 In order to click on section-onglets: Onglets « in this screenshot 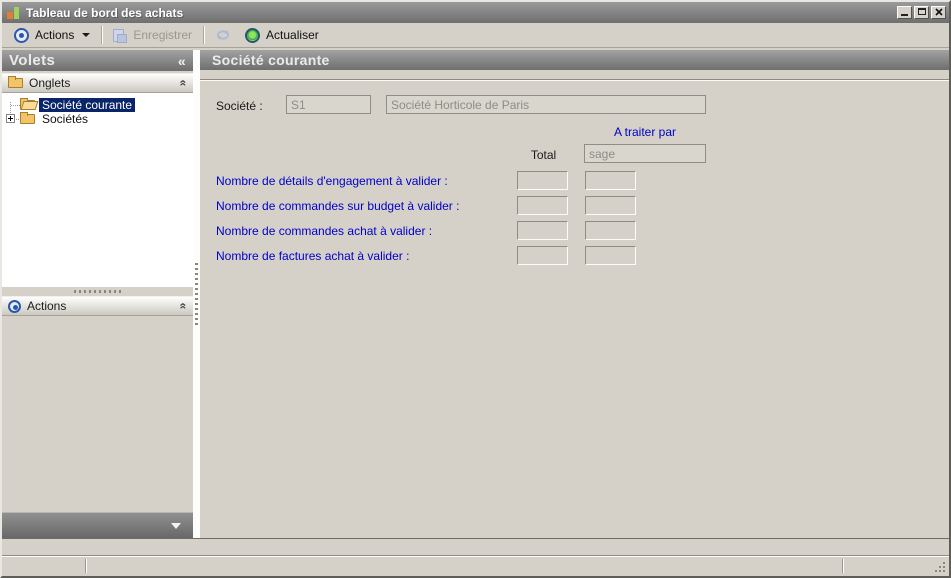, I will do `click(97, 83)`.